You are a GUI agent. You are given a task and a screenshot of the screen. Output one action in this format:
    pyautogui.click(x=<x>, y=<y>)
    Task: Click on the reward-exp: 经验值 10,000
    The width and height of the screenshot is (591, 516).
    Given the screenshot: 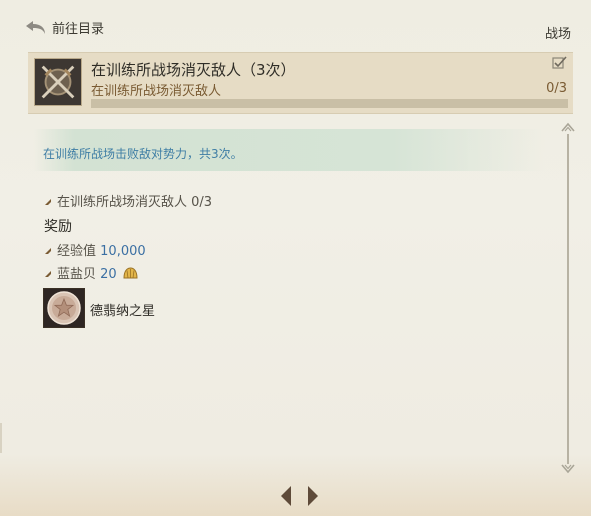 What is the action you would take?
    pyautogui.click(x=95, y=249)
    